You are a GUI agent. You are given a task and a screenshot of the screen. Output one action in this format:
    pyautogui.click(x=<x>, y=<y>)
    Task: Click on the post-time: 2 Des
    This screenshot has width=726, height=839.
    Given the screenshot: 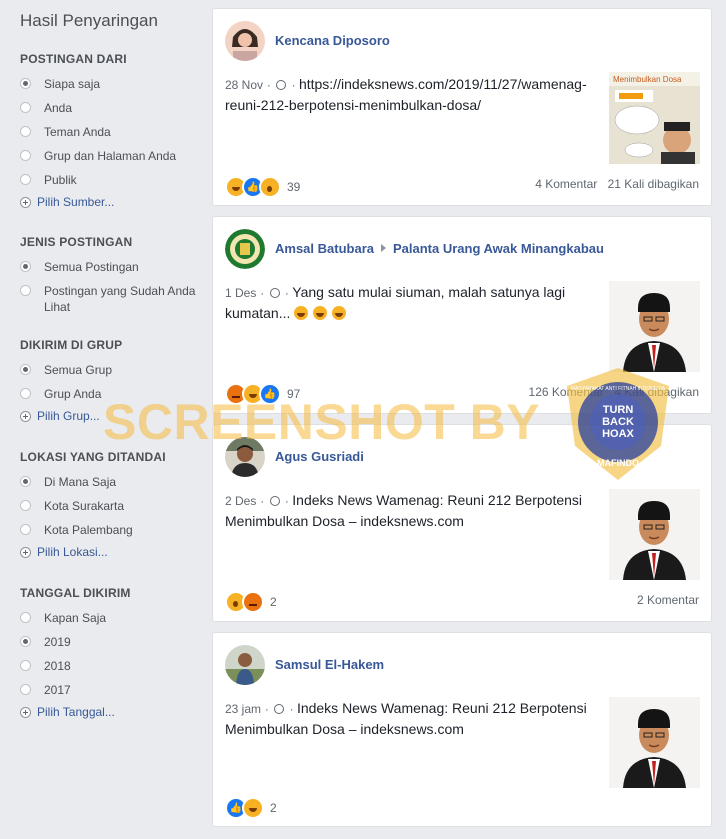 What is the action you would take?
    pyautogui.click(x=240, y=501)
    